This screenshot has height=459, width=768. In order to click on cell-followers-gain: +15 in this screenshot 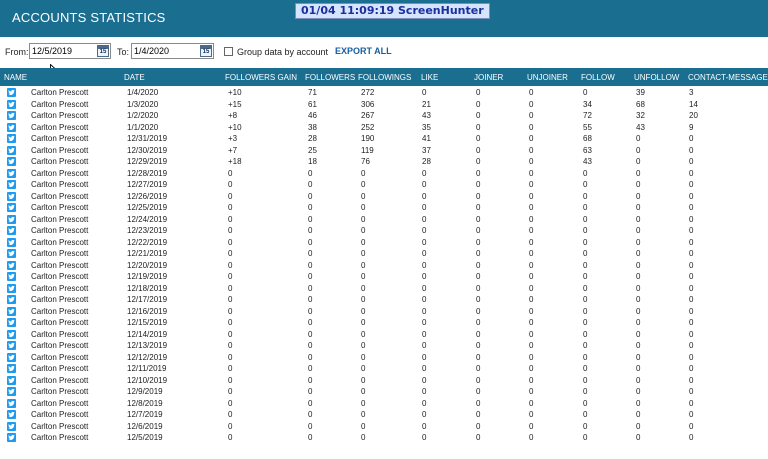, I will do `click(235, 104)`.